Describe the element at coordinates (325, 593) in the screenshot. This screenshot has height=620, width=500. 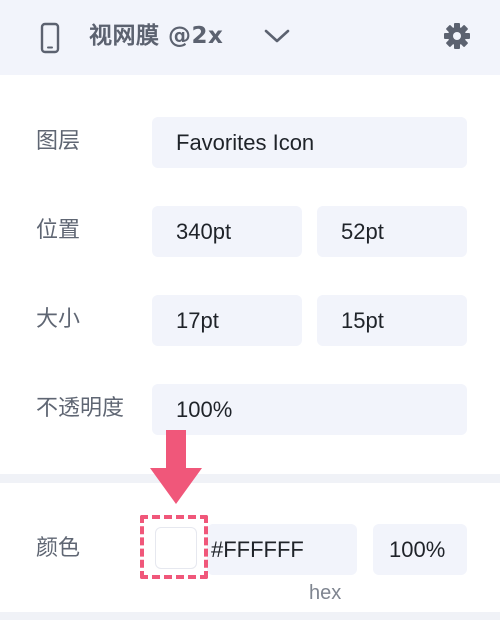
I see `hex-caption: hex` at that location.